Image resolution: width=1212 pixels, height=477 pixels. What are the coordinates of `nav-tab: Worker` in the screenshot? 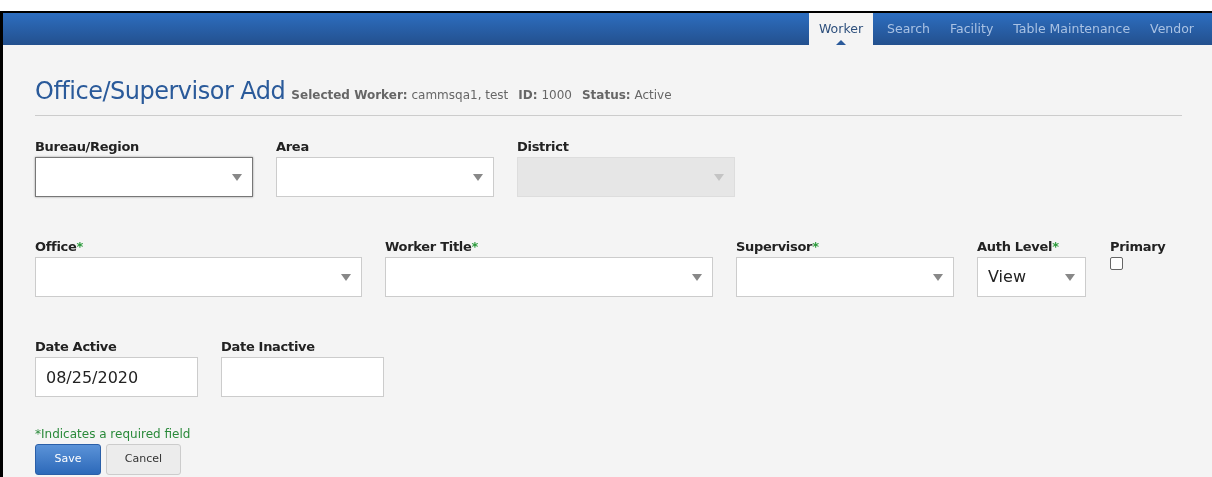 It's located at (841, 29).